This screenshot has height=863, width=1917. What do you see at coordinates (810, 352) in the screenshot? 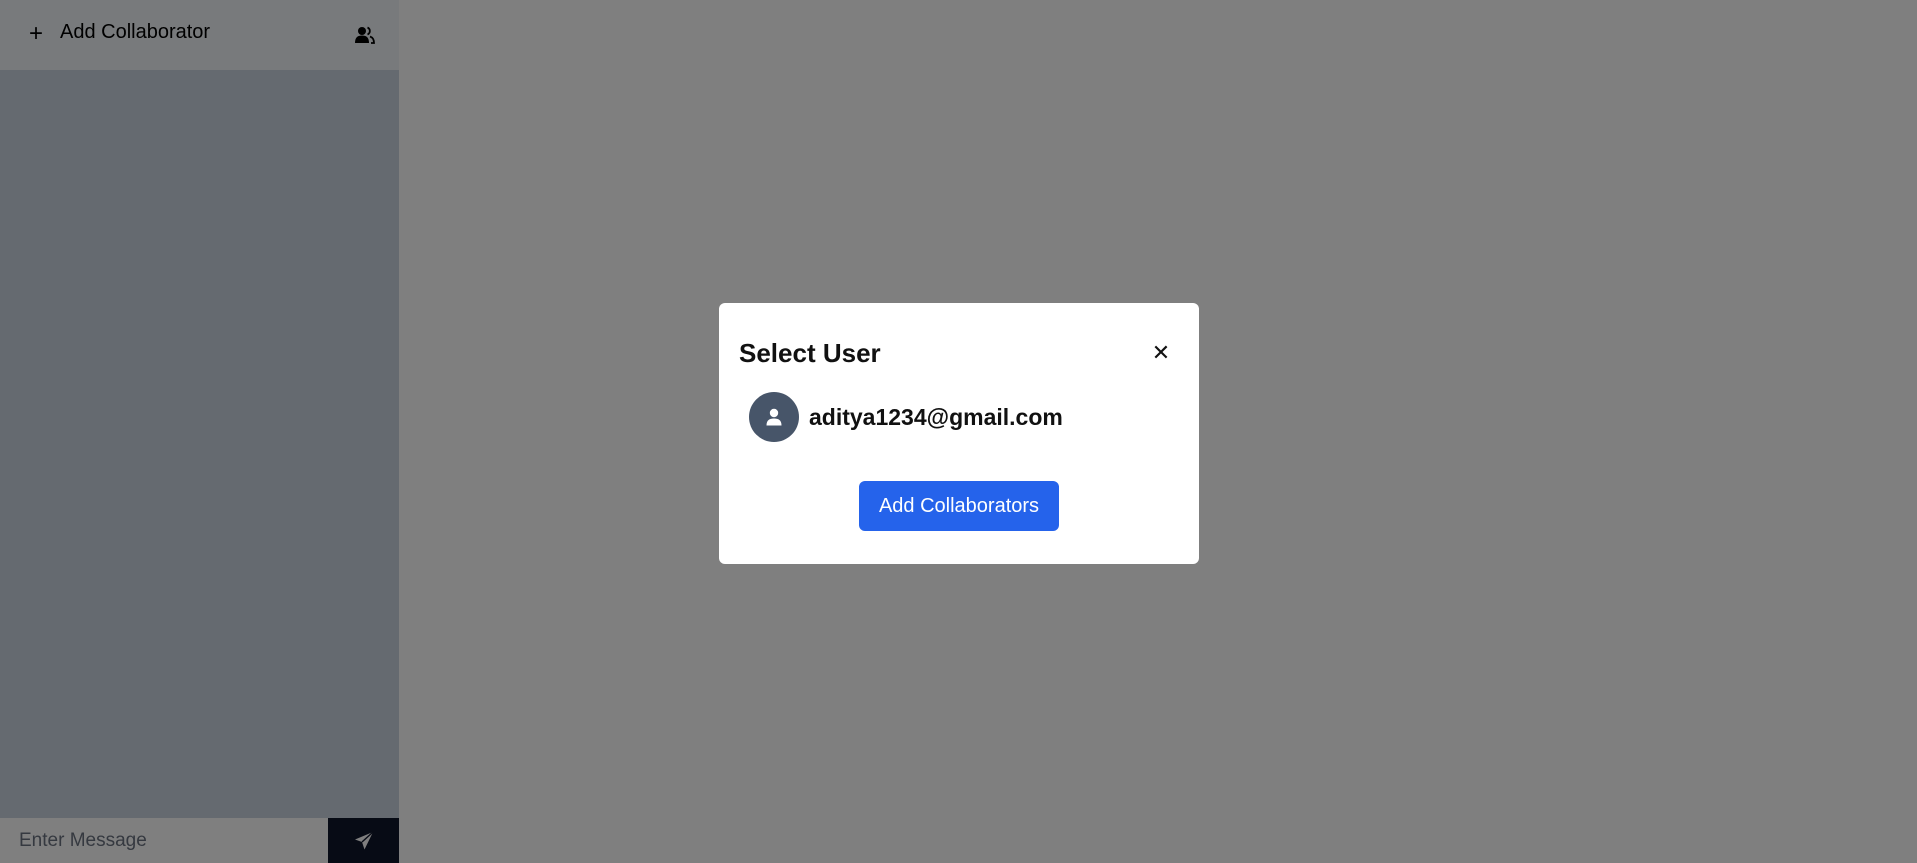
I see `modal-title: Select User` at bounding box center [810, 352].